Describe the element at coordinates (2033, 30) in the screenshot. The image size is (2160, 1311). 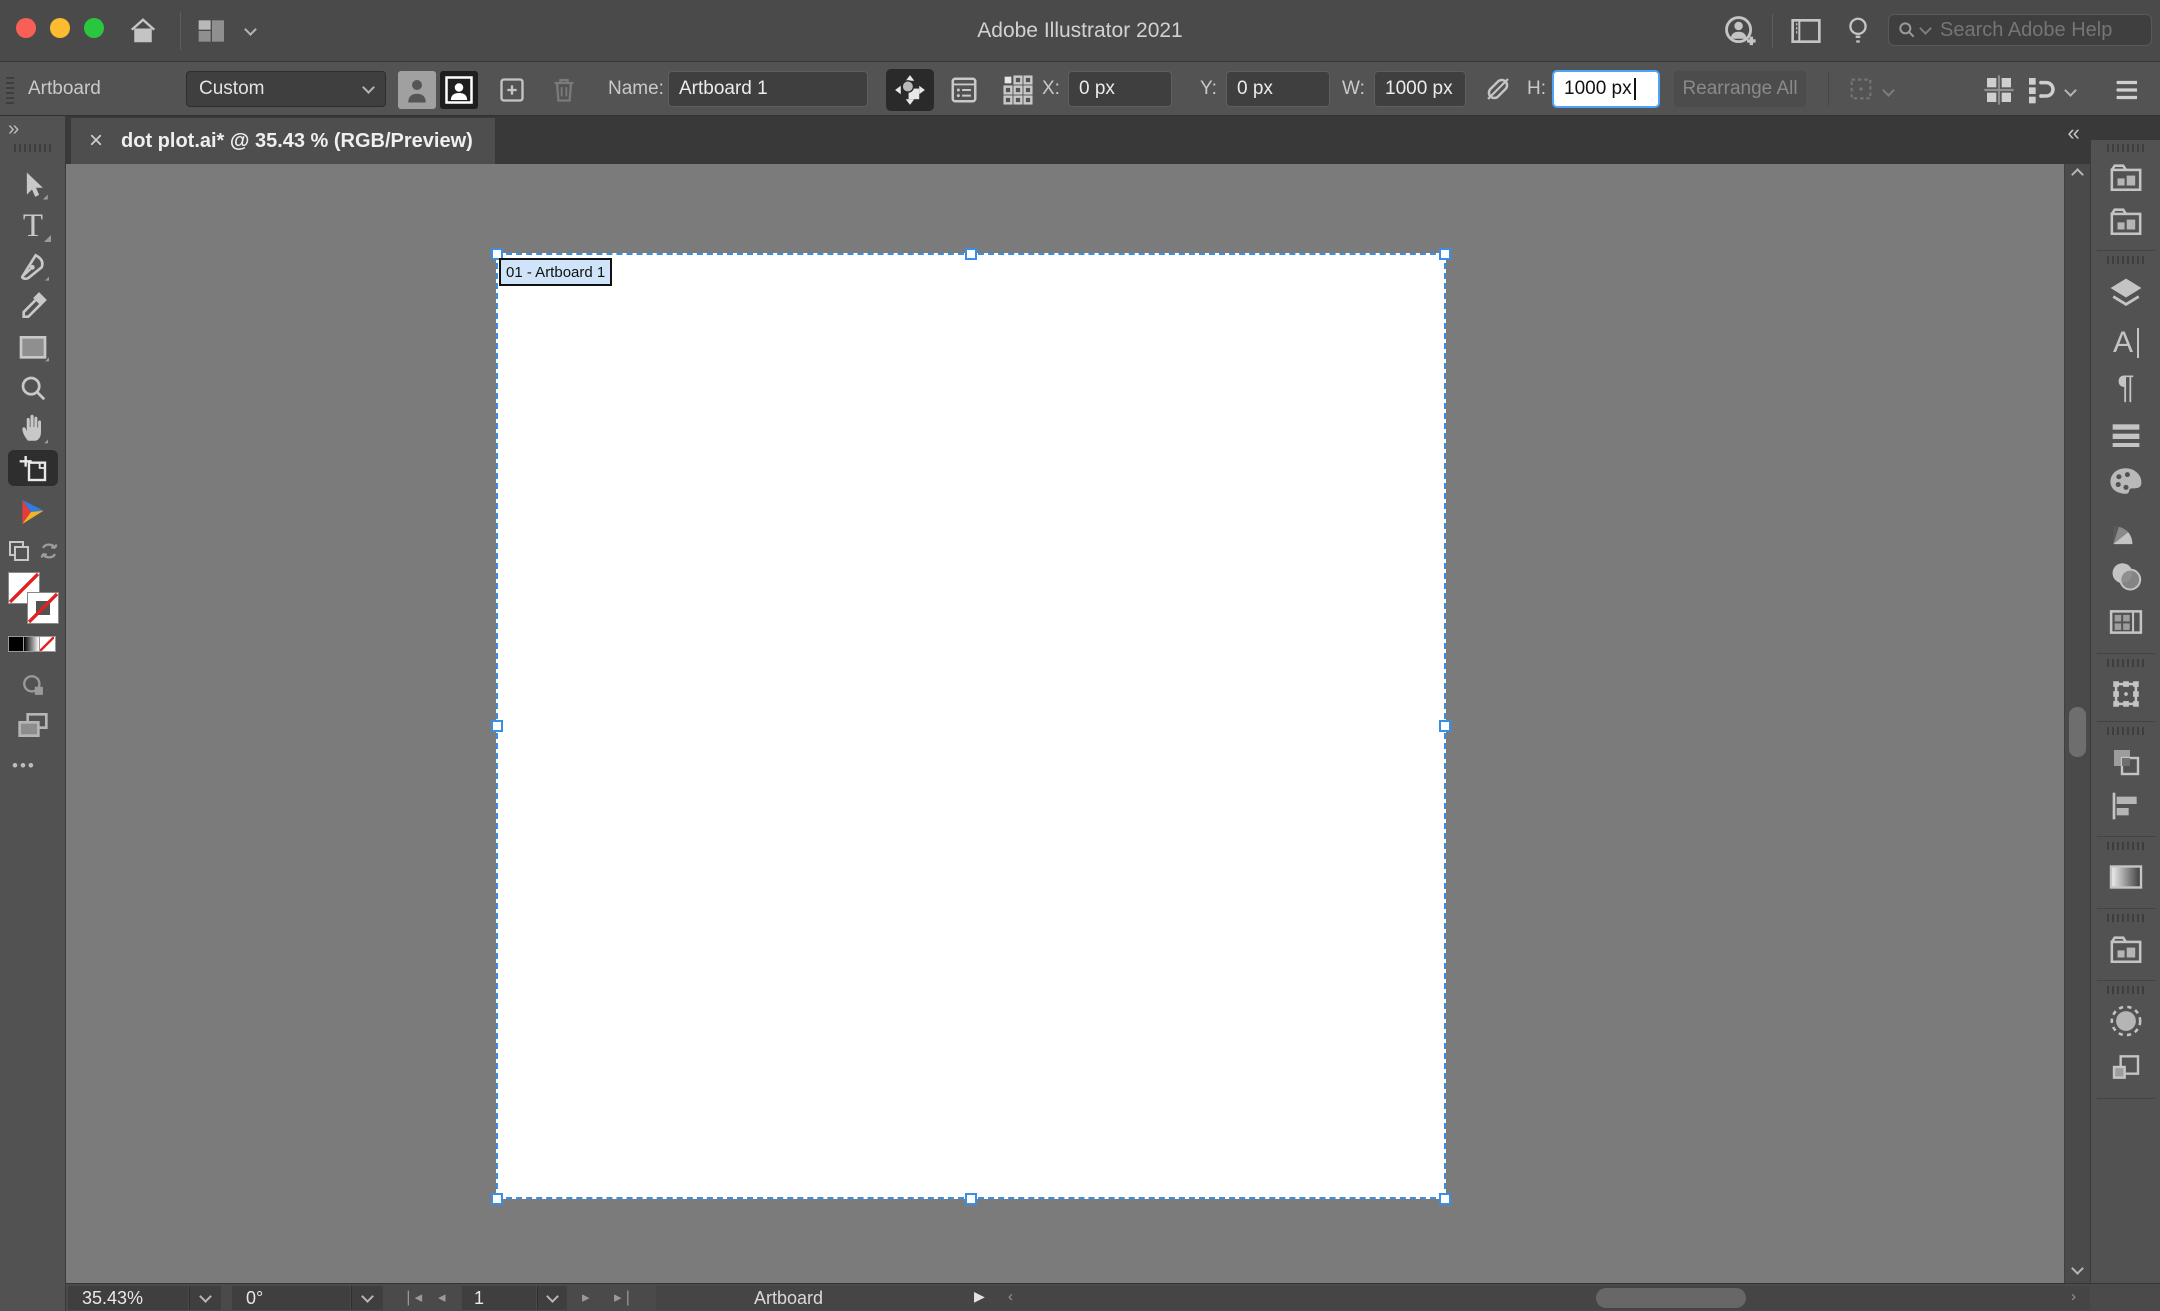
I see `search-input` at that location.